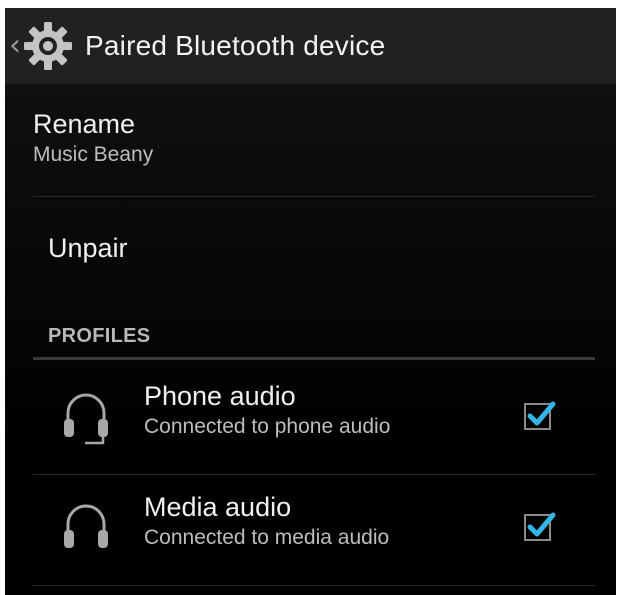 Image resolution: width=617 pixels, height=595 pixels. Describe the element at coordinates (267, 537) in the screenshot. I see `profile-summary: Connected to media audio` at that location.